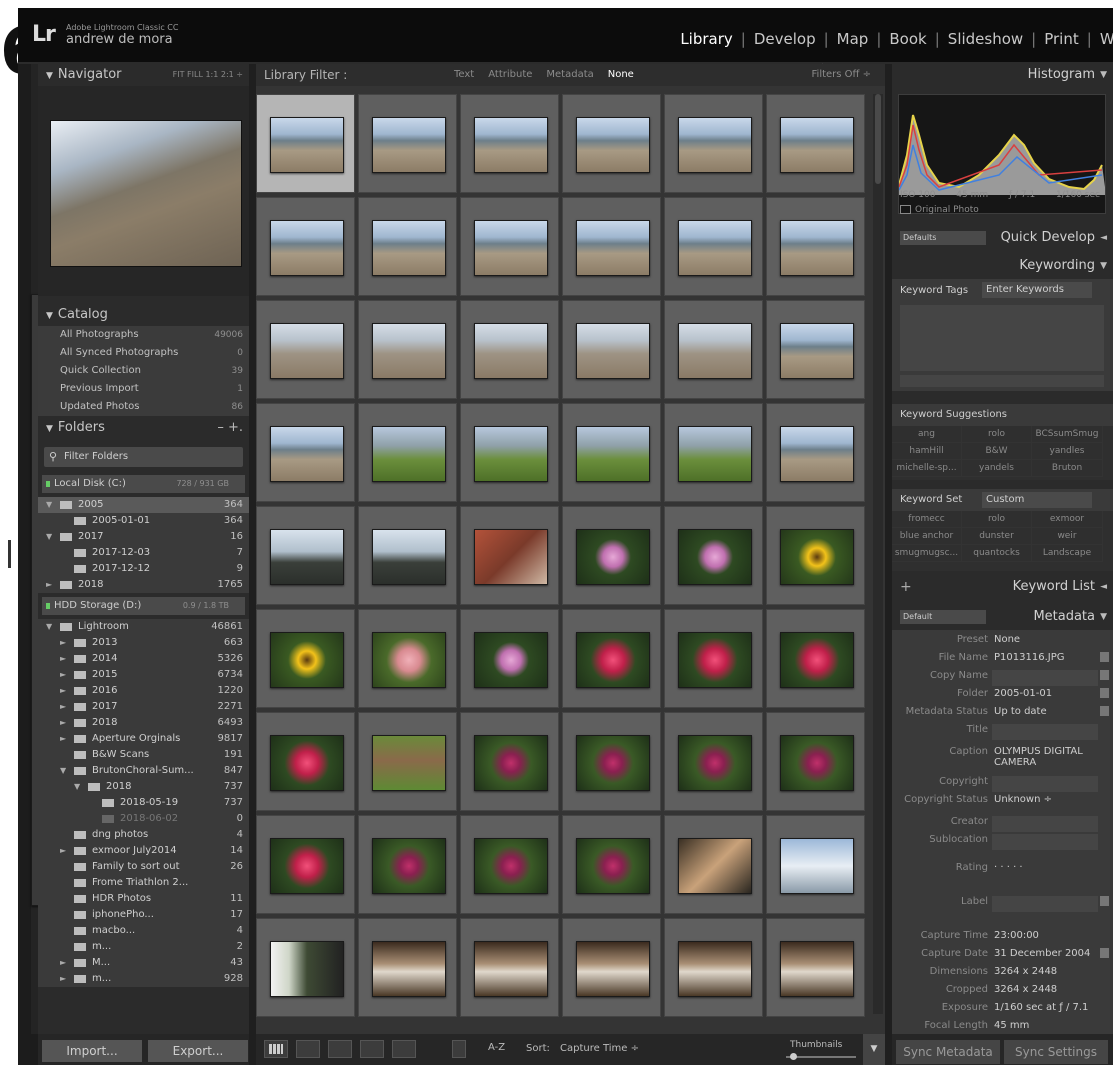  Describe the element at coordinates (1047, 1007) in the screenshot. I see `metadata-value: 1/160 sec at ƒ / 7.1` at that location.